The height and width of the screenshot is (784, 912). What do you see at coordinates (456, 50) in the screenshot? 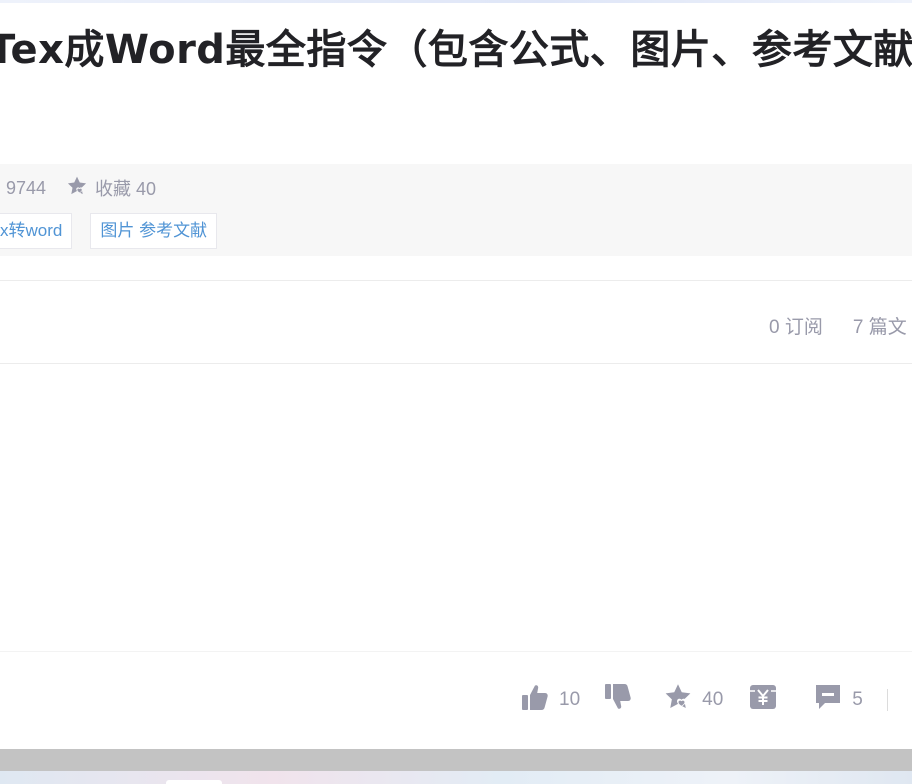
I see `article-title: Tex成Word最全指令（包含公式、图片、参考文献` at bounding box center [456, 50].